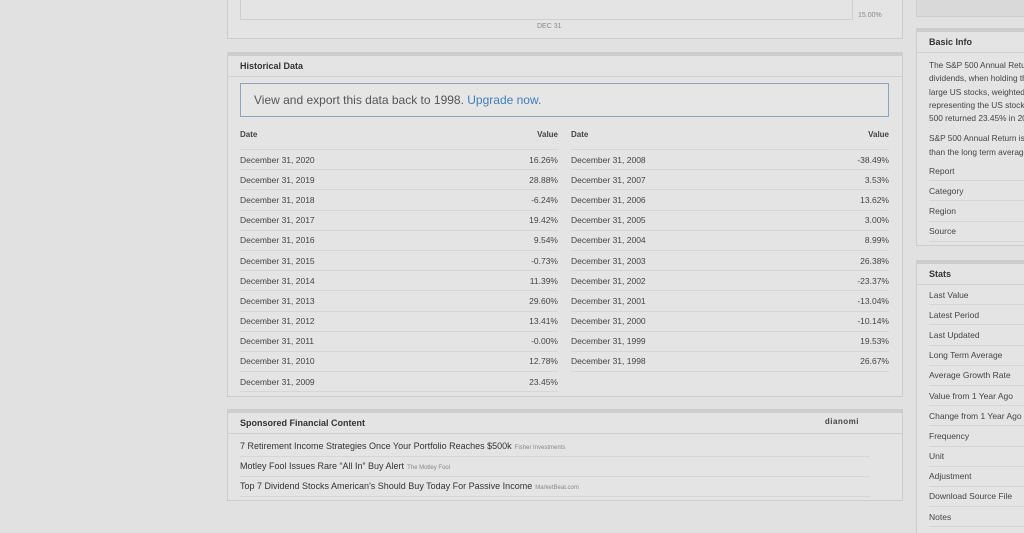  Describe the element at coordinates (544, 341) in the screenshot. I see `row-value: -0.00%` at that location.